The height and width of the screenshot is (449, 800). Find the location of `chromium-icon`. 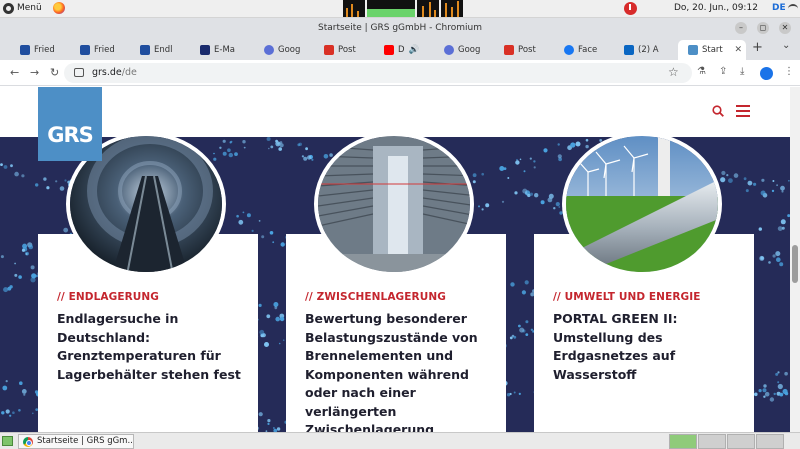

chromium-icon is located at coordinates (28, 442).